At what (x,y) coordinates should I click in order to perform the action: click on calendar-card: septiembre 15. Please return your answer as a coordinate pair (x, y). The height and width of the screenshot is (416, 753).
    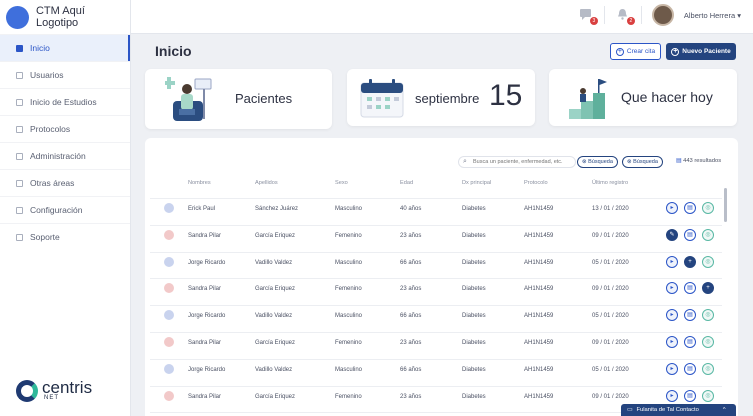
    Looking at the image, I should click on (441, 97).